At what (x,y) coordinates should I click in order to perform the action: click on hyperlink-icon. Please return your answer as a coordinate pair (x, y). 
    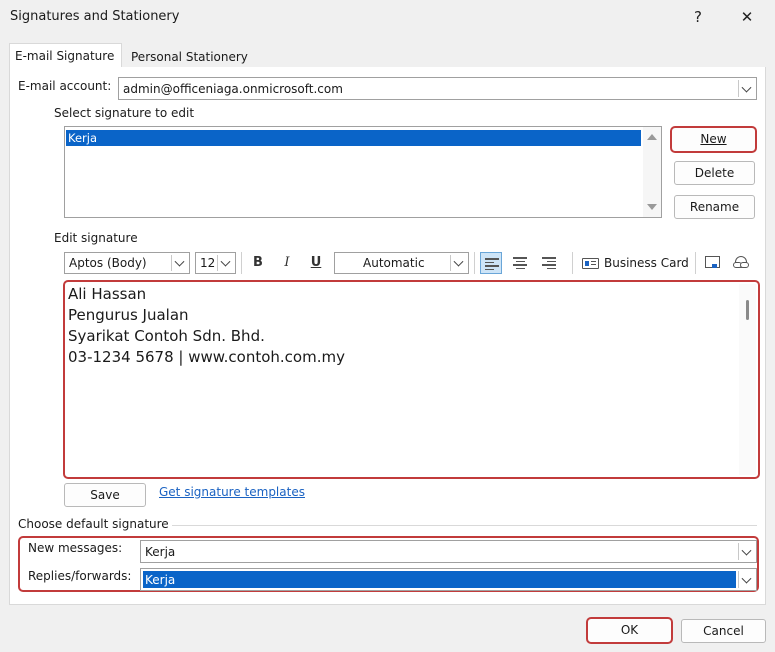
    Looking at the image, I should click on (741, 263).